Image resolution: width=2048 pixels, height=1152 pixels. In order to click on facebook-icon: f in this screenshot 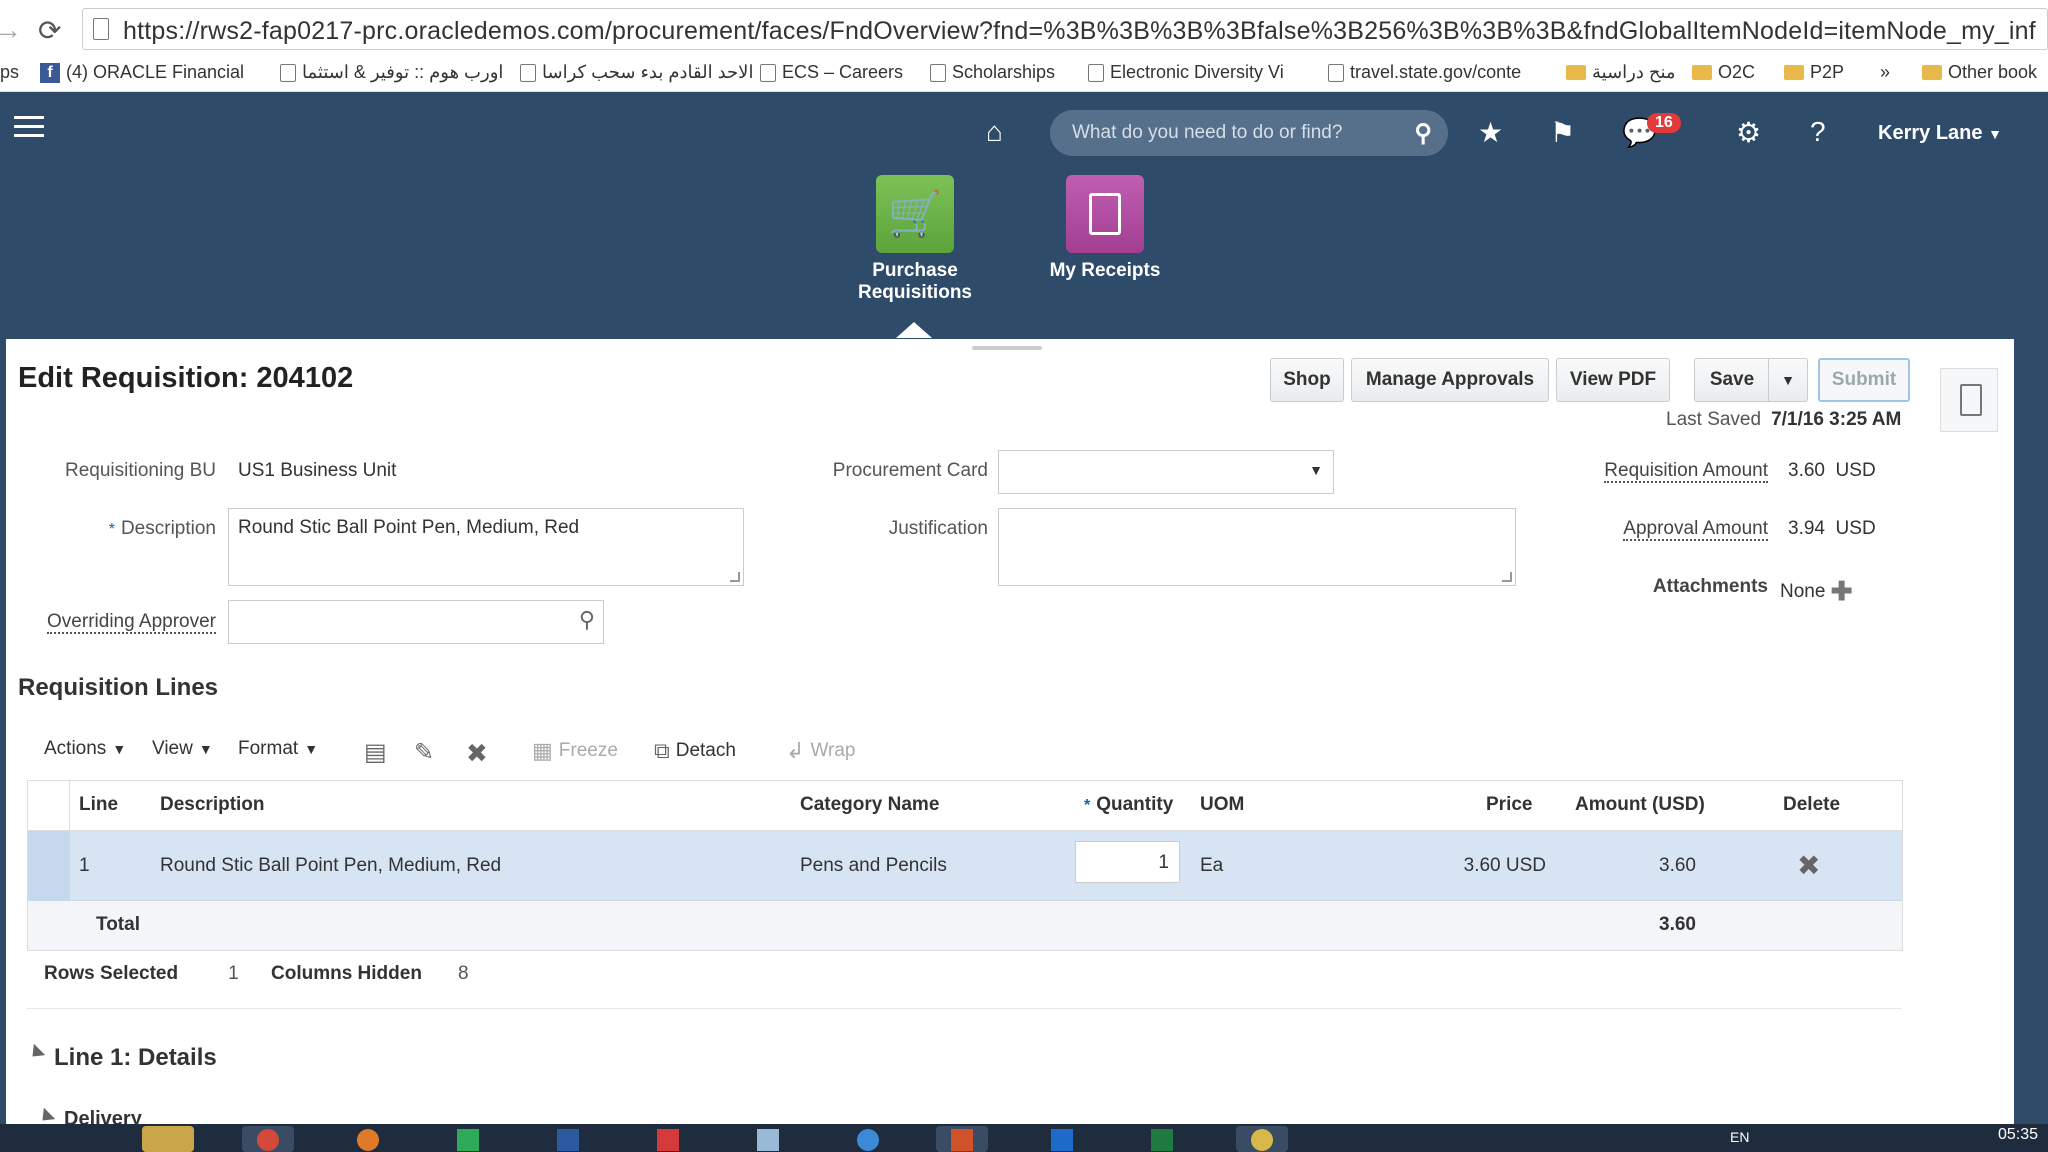, I will do `click(50, 72)`.